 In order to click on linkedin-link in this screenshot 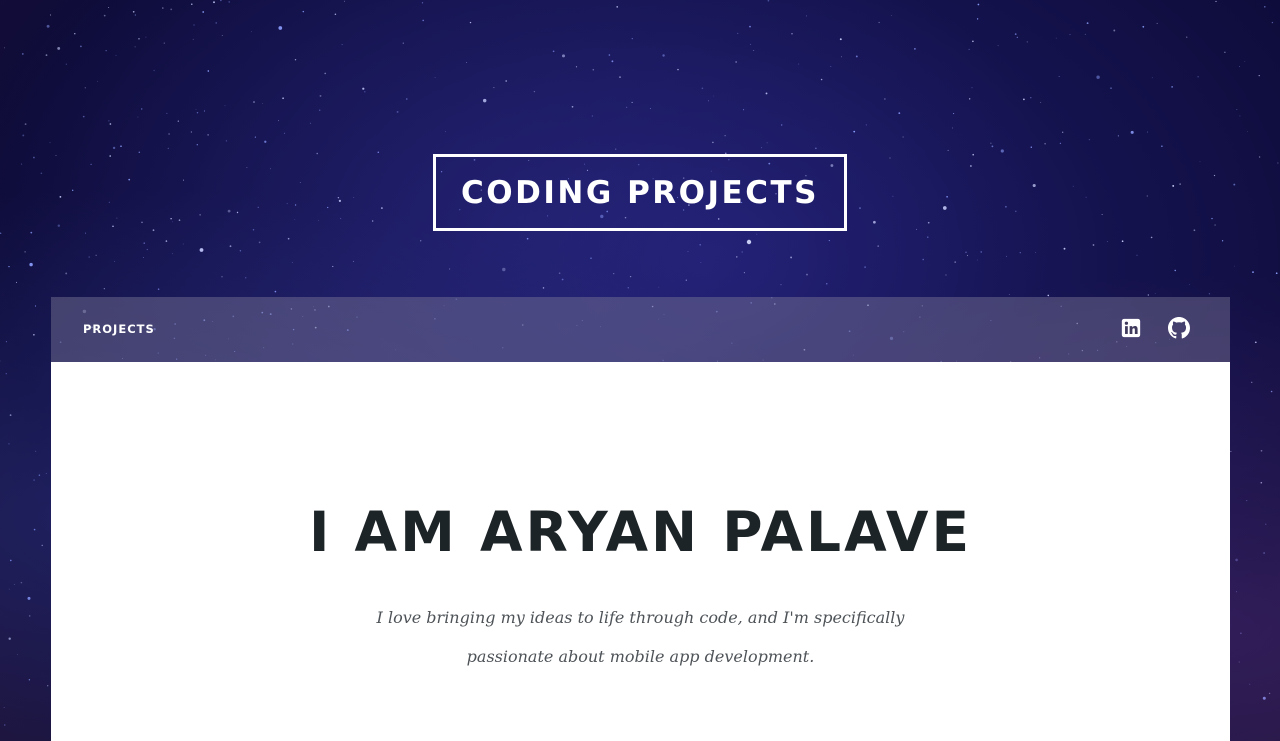, I will do `click(1131, 328)`.